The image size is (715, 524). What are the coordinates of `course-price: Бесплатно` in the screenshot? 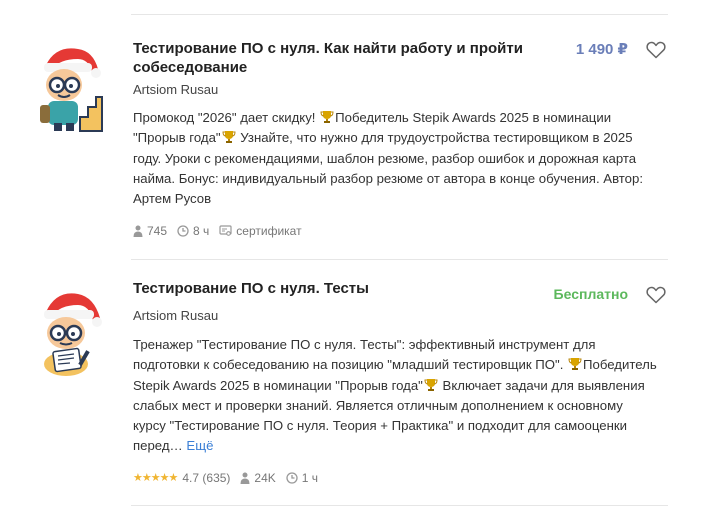 It's located at (590, 294).